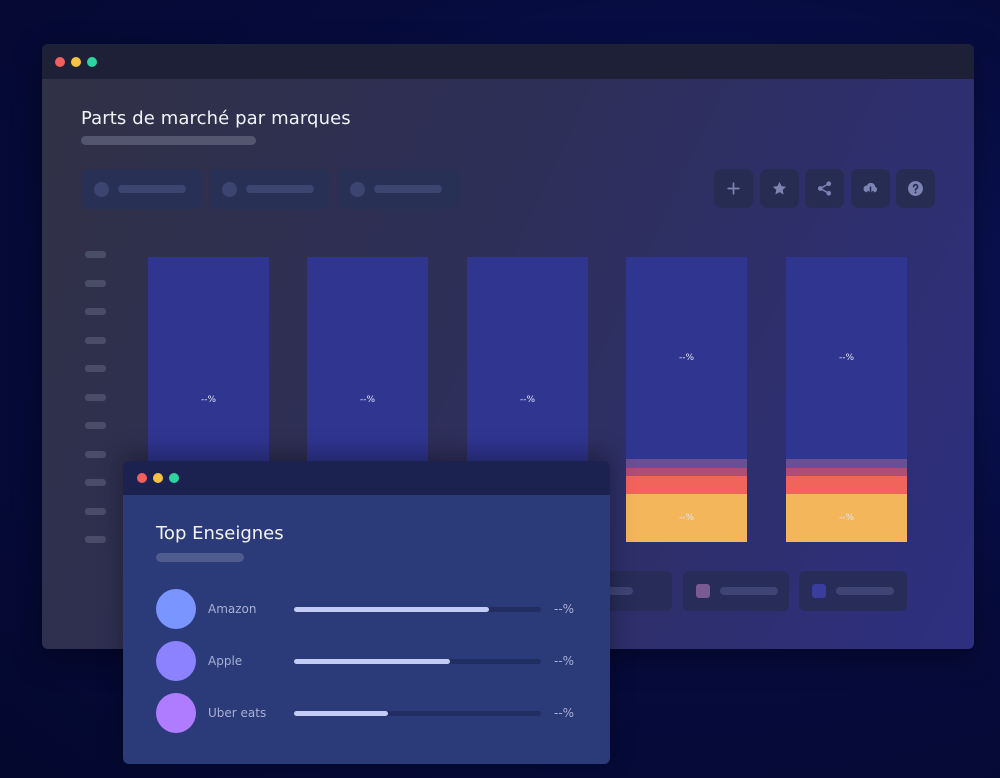 The image size is (1000, 778). Describe the element at coordinates (232, 609) in the screenshot. I see `item-name: Amazon` at that location.